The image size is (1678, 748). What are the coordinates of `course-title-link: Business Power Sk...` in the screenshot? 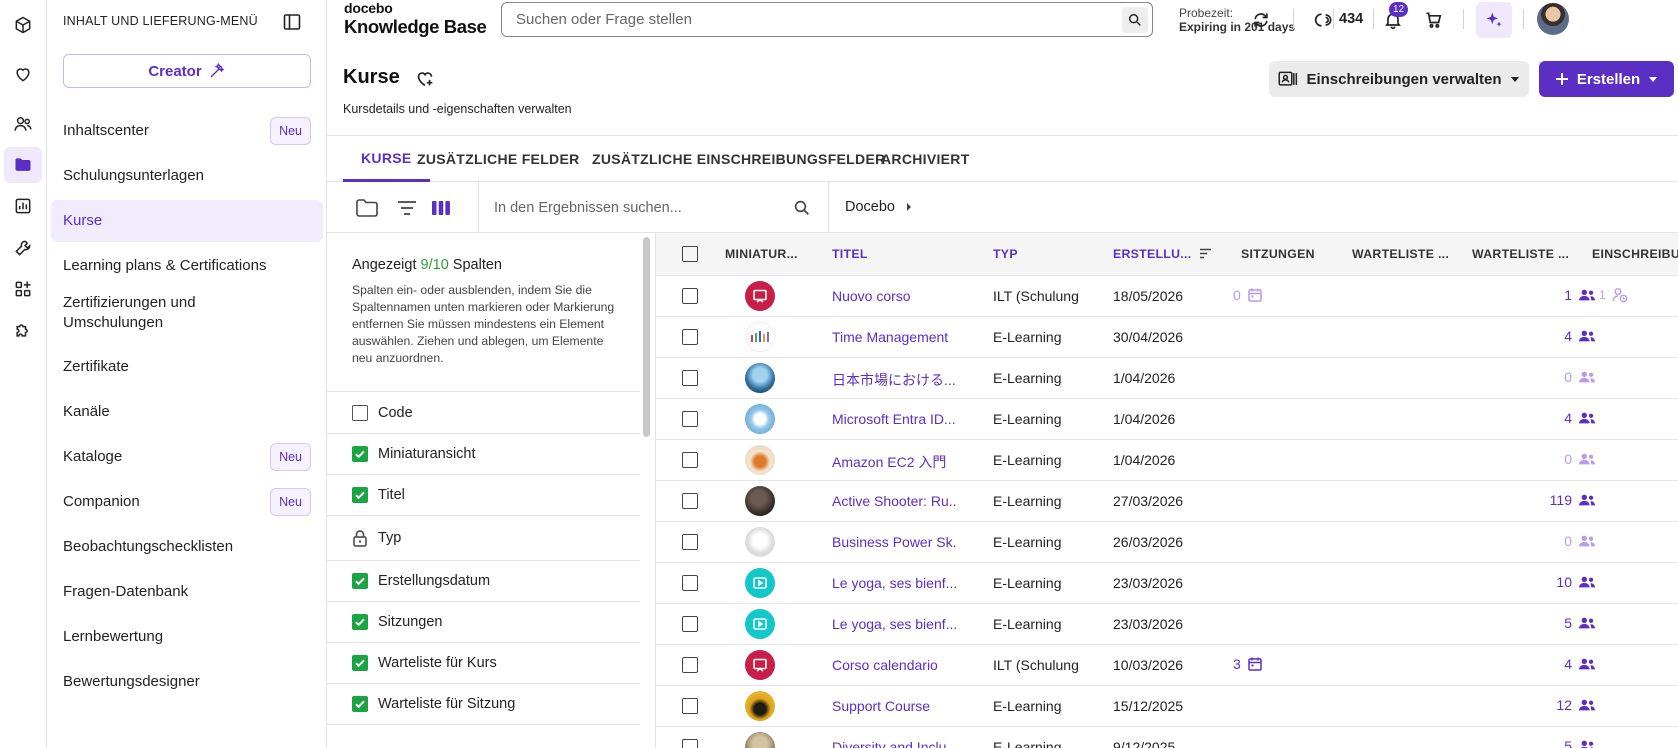 It's located at (894, 542).